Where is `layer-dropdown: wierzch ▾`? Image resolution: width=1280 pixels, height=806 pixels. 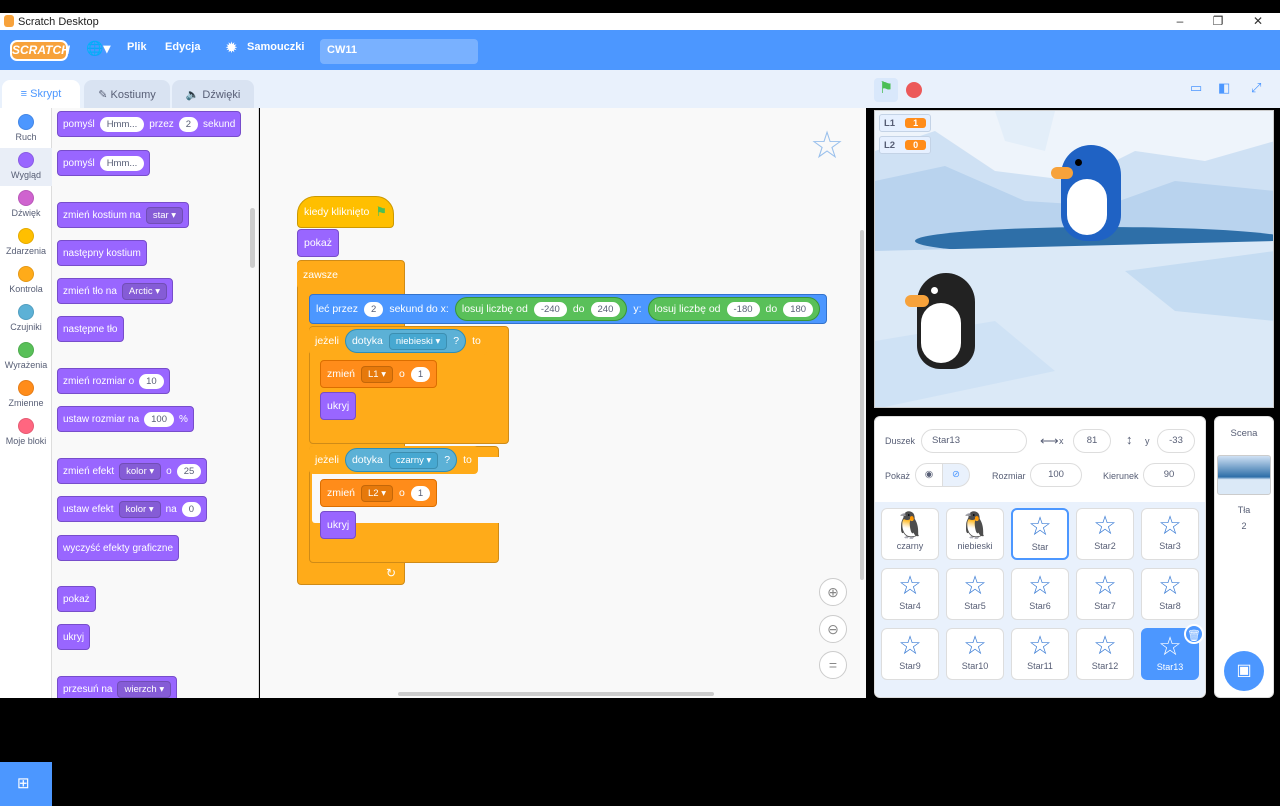 layer-dropdown: wierzch ▾ is located at coordinates (144, 689).